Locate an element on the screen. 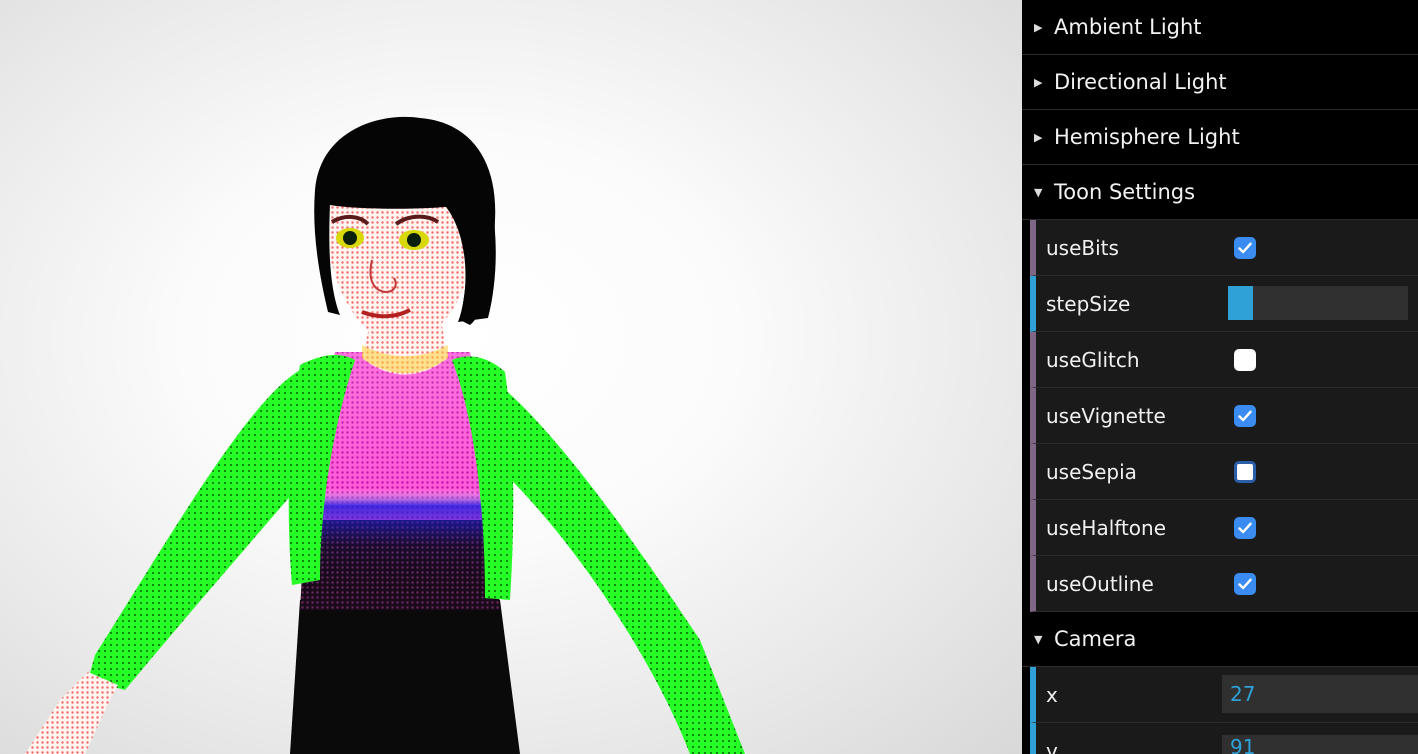 This screenshot has width=1418, height=754. usehalftone-label: useHalftone is located at coordinates (1106, 527).